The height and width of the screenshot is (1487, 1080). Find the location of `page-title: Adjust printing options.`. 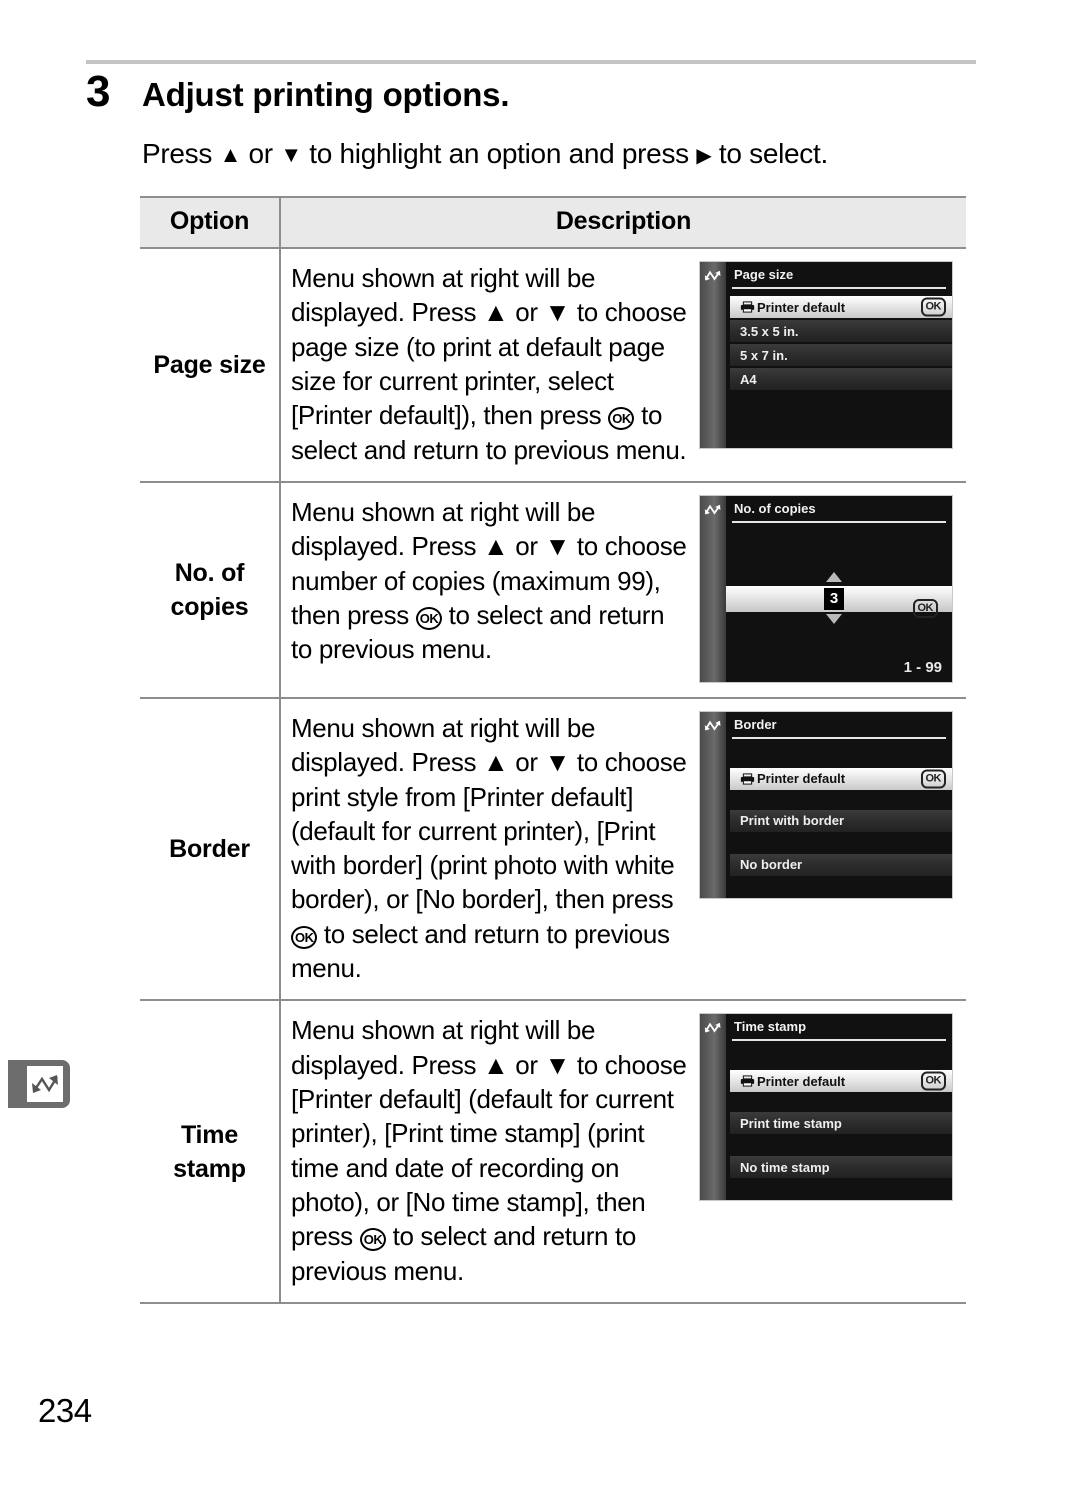

page-title: Adjust printing options. is located at coordinates (326, 94).